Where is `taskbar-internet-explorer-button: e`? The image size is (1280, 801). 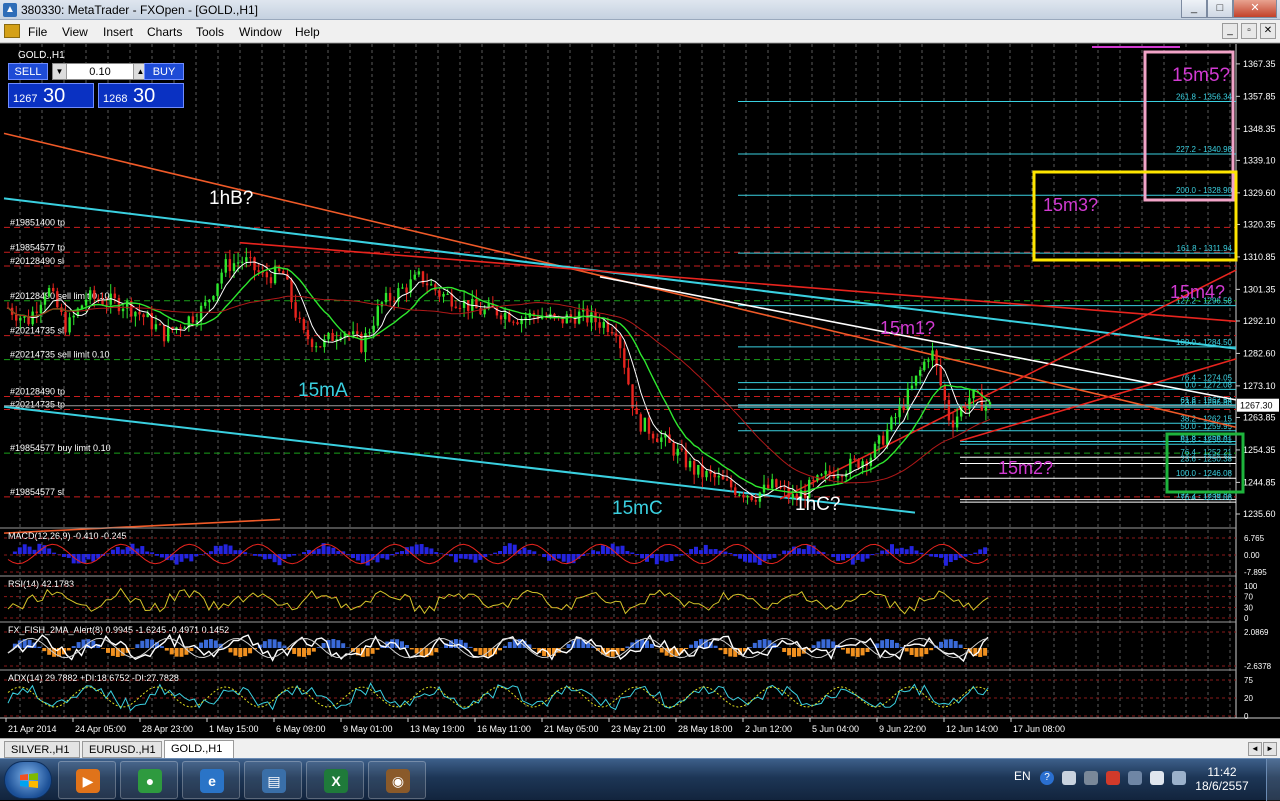
taskbar-internet-explorer-button: e is located at coordinates (211, 780).